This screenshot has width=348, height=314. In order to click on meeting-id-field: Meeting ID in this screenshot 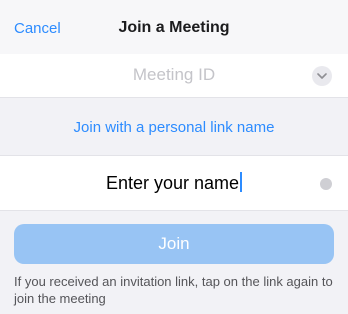, I will do `click(174, 76)`.